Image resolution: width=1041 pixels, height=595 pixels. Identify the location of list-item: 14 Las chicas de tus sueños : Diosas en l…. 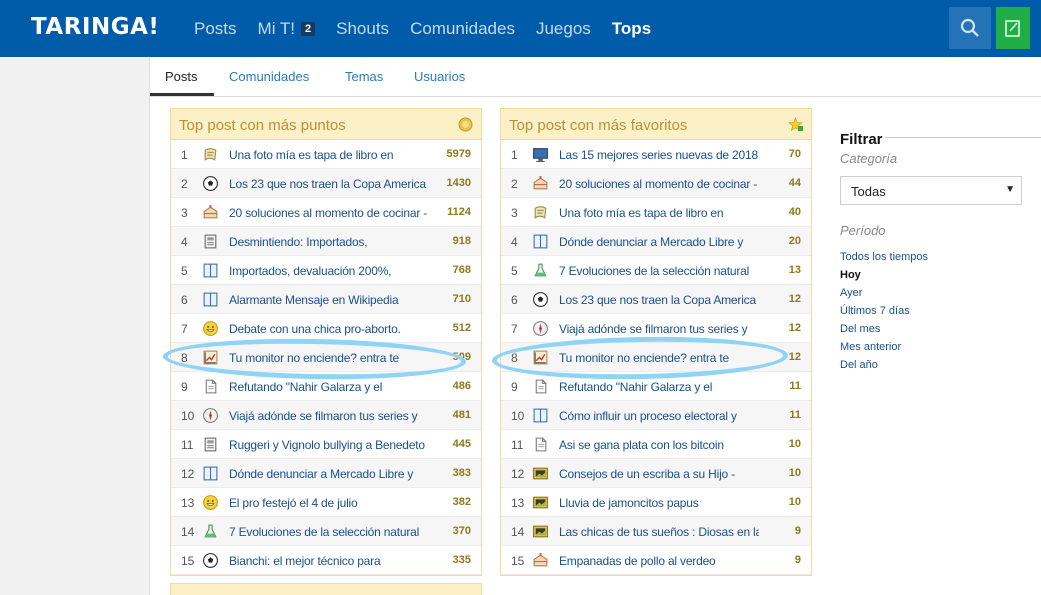
(656, 531).